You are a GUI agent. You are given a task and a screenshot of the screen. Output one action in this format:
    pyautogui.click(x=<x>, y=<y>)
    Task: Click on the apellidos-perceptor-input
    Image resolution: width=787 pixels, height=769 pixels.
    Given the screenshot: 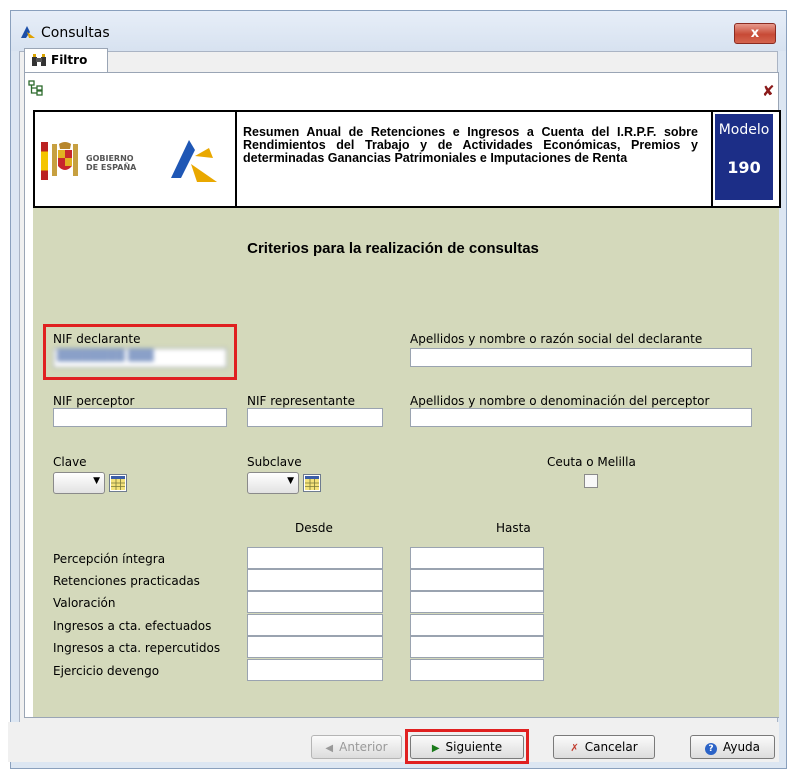 What is the action you would take?
    pyautogui.click(x=581, y=417)
    